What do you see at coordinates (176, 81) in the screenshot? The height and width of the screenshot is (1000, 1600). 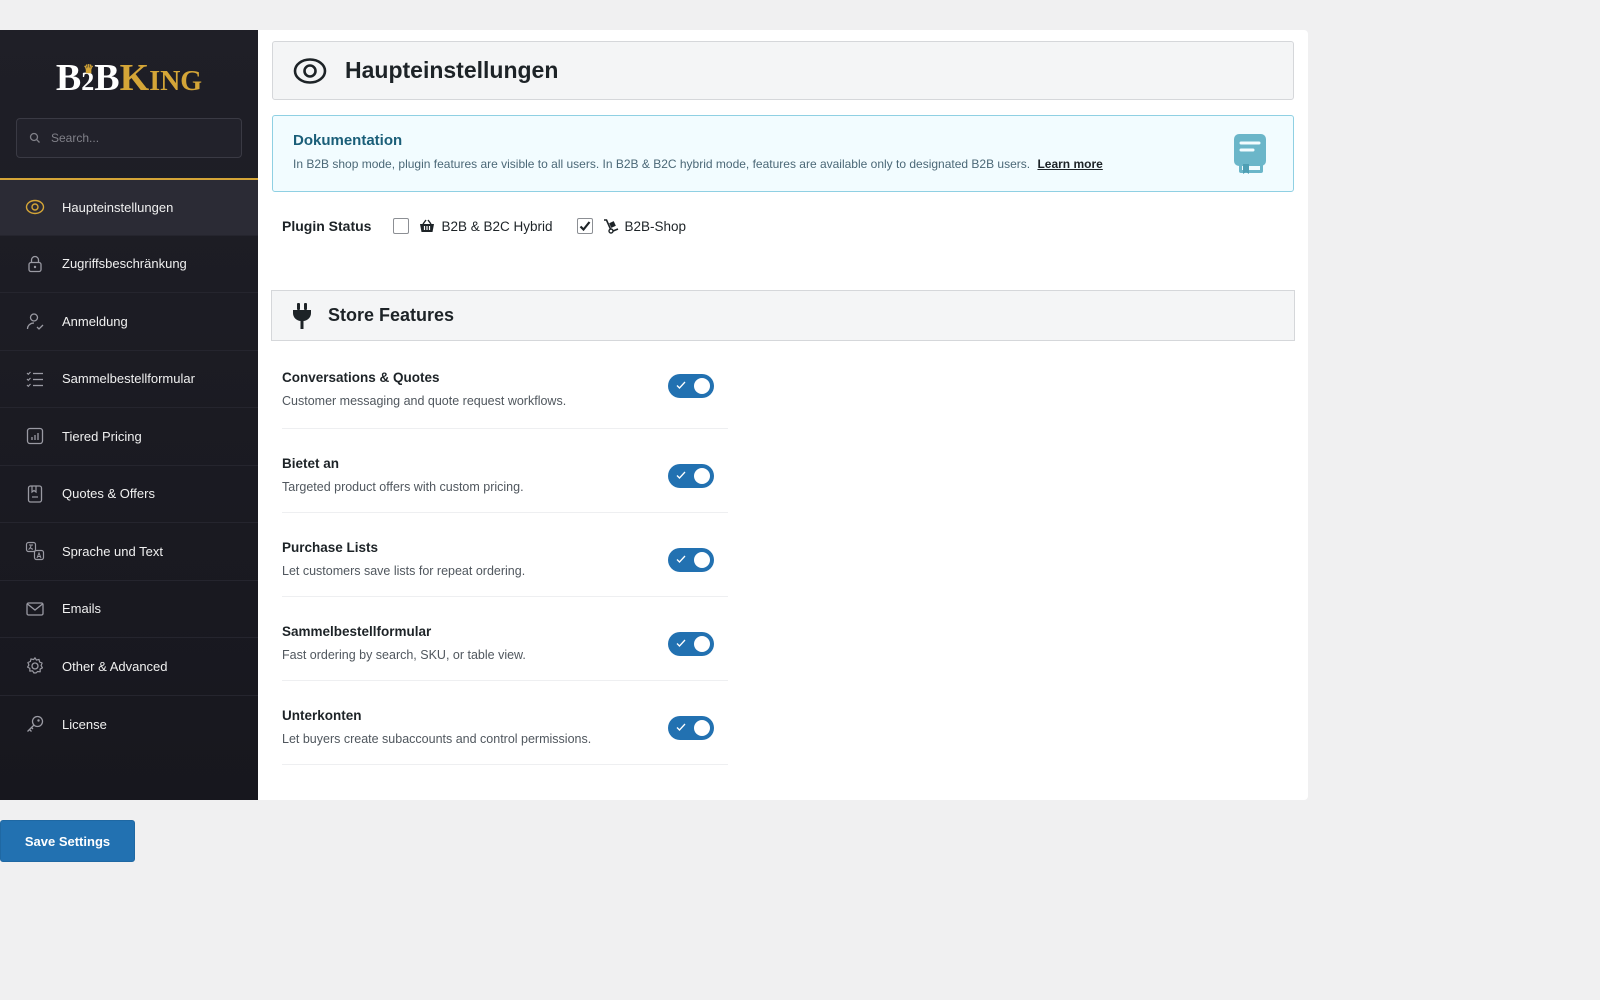 I see `logo-letters: ING` at bounding box center [176, 81].